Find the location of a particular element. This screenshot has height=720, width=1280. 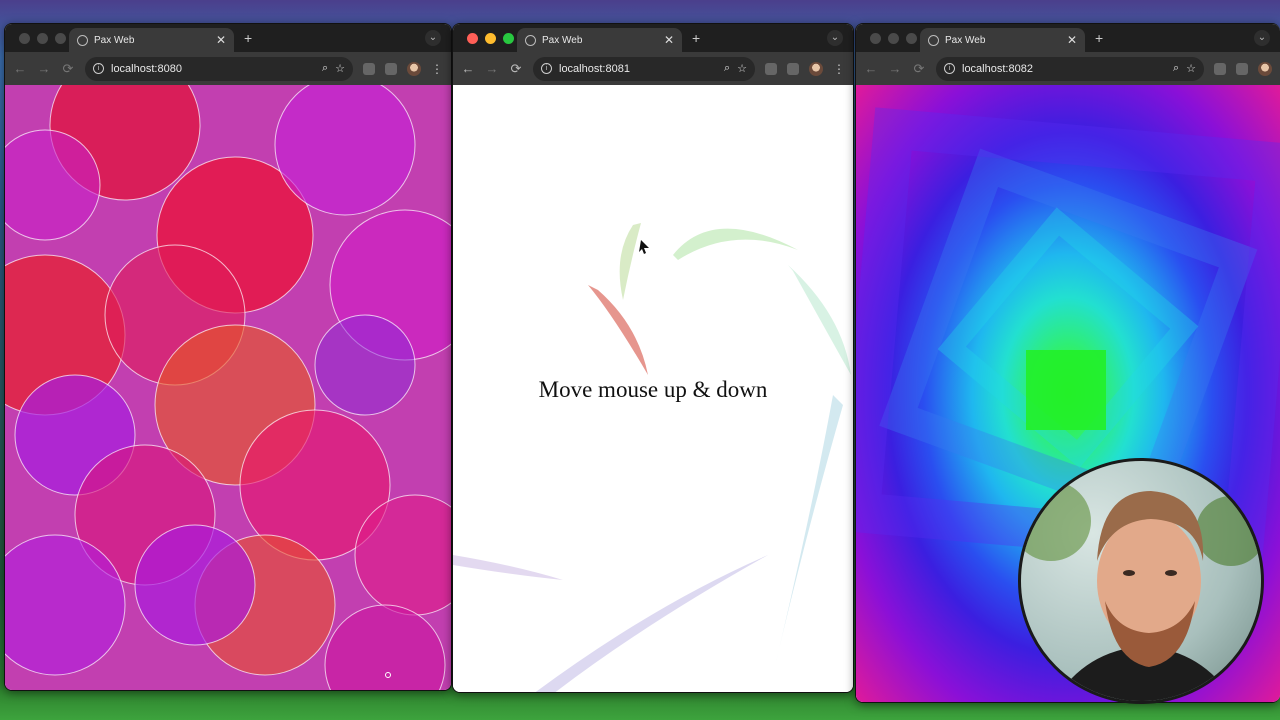

mouse-cursor-icon is located at coordinates (644, 247).